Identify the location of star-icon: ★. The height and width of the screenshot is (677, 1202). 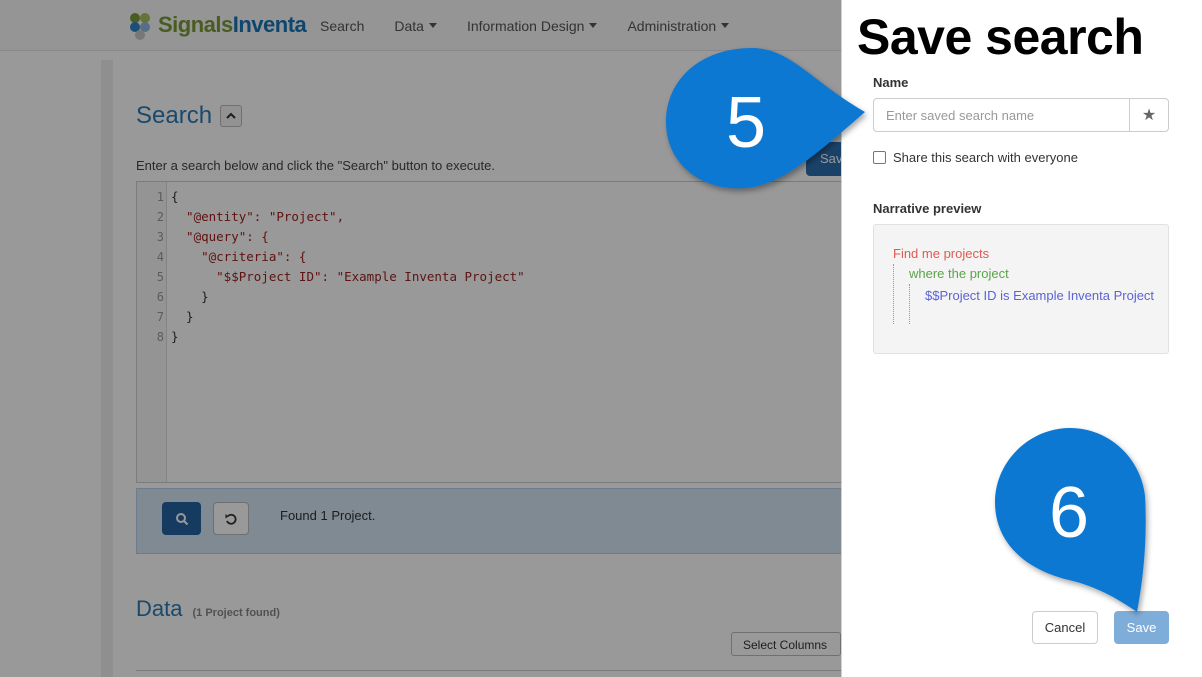
(1149, 115).